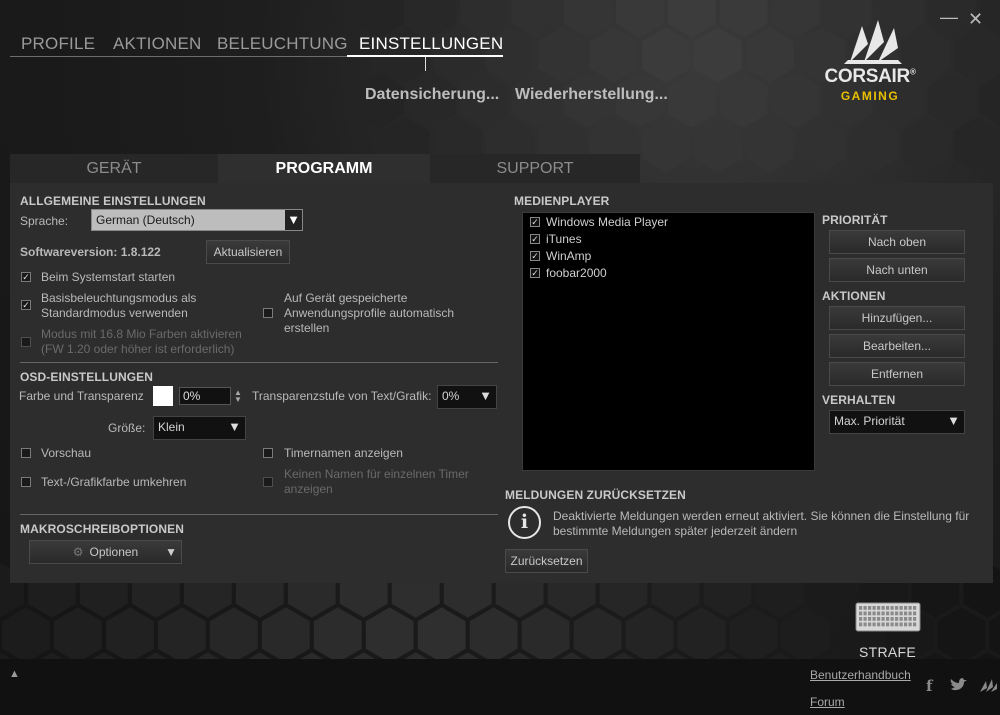 This screenshot has height=715, width=1000. I want to click on preview-checkbox, so click(26, 453).